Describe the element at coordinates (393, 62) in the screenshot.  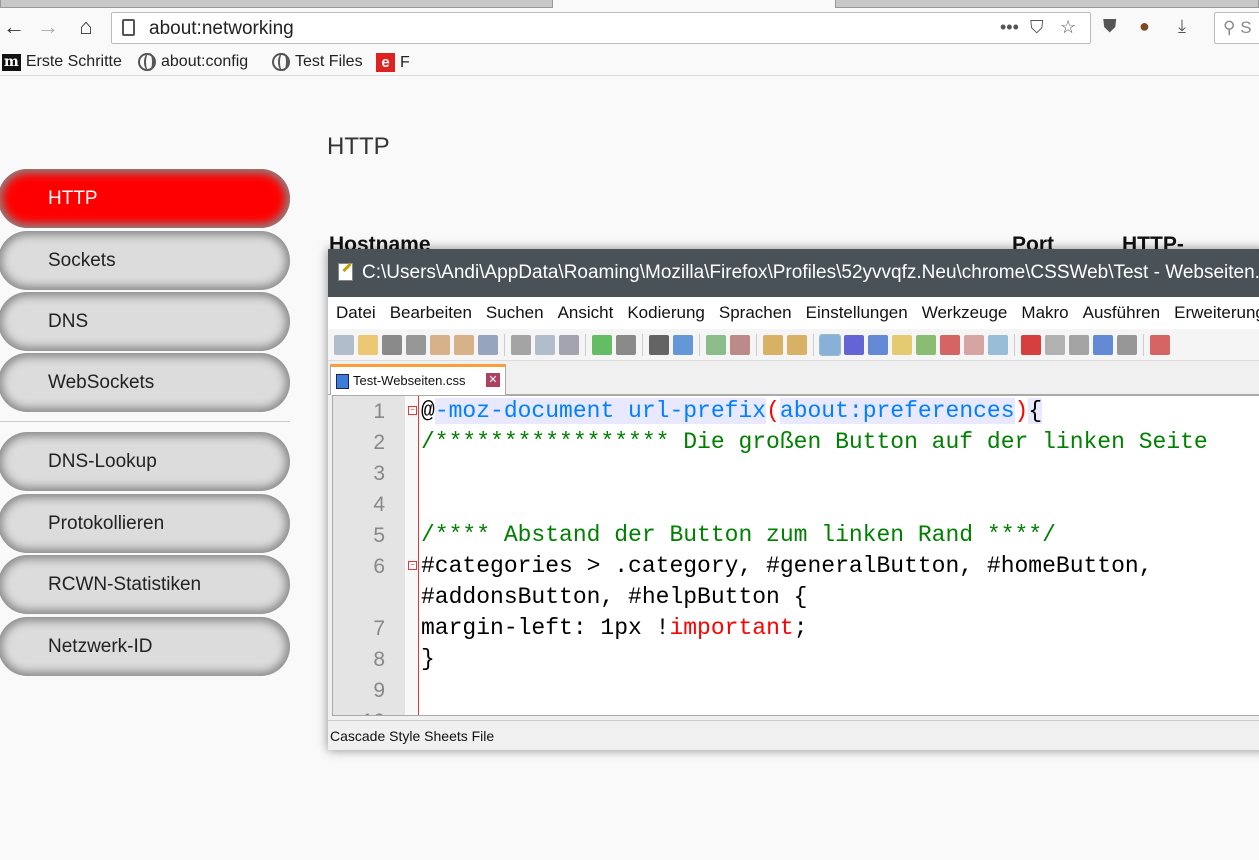
I see `bookmark-f: eF` at that location.